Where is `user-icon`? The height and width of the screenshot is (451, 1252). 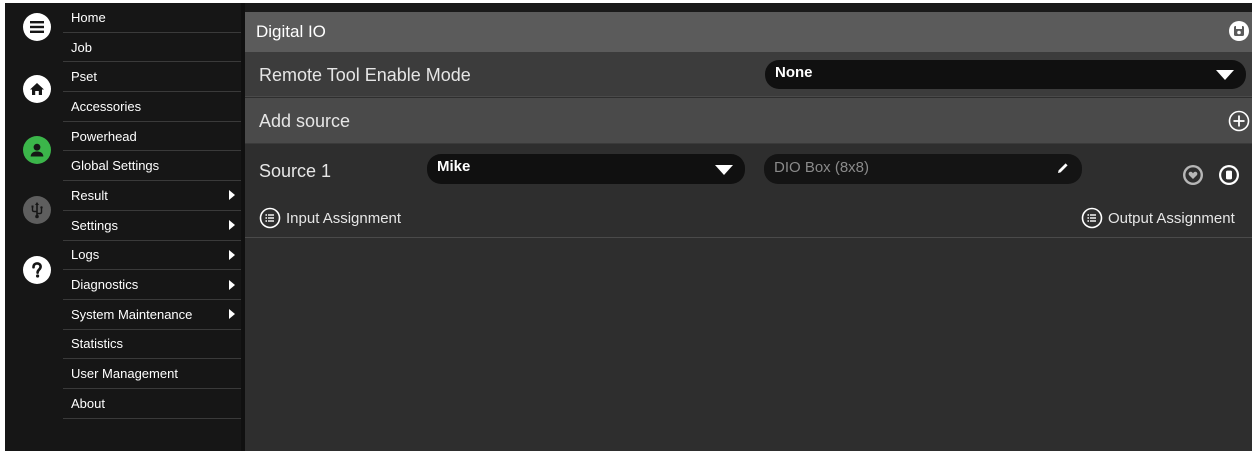 user-icon is located at coordinates (37, 150).